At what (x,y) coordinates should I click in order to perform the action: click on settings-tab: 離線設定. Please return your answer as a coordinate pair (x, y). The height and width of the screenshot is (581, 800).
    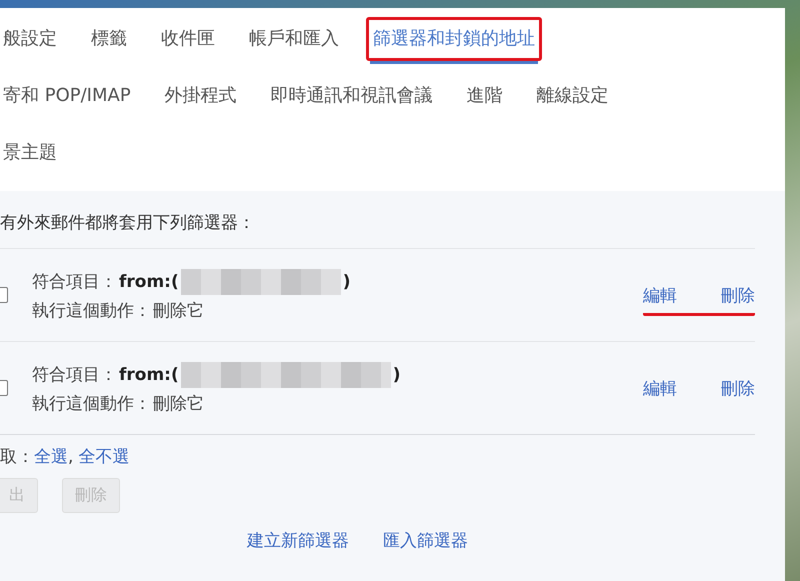
    Looking at the image, I should click on (573, 96).